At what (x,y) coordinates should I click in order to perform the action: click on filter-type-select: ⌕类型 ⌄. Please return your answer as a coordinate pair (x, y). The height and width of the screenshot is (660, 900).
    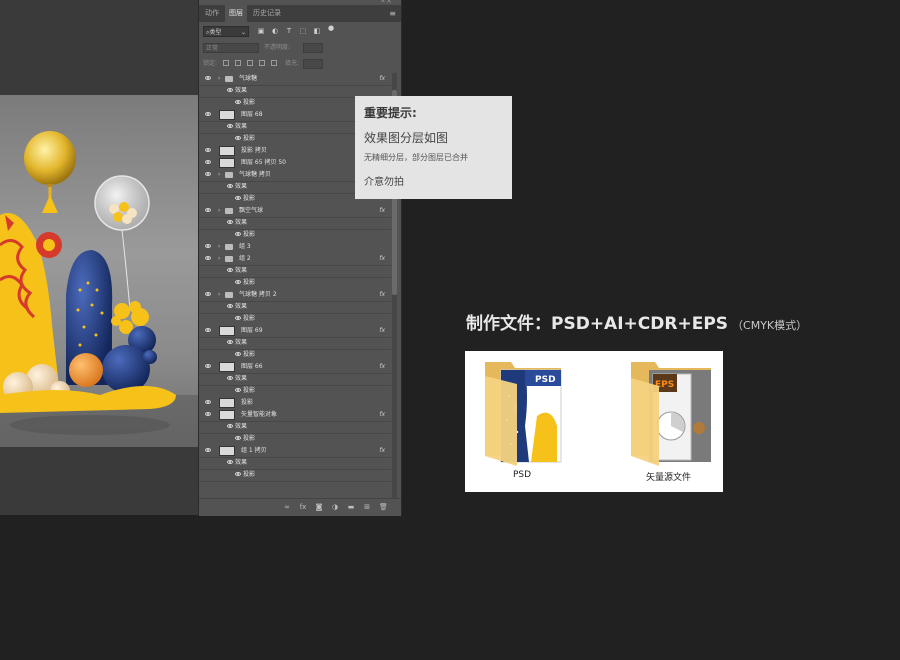
    Looking at the image, I should click on (226, 31).